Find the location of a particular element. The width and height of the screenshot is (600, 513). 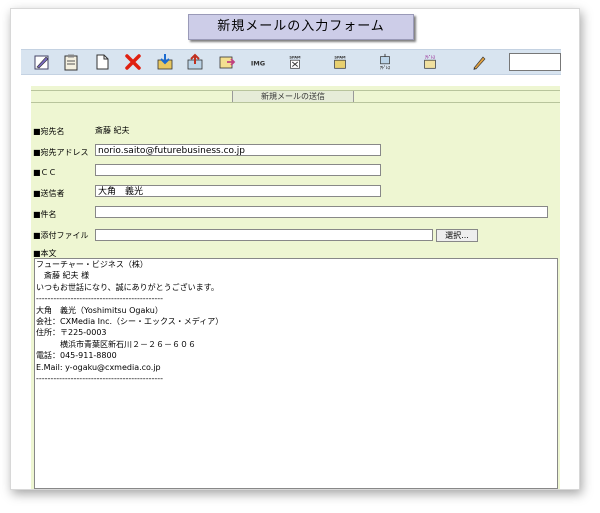

pencil-icon is located at coordinates (479, 62).